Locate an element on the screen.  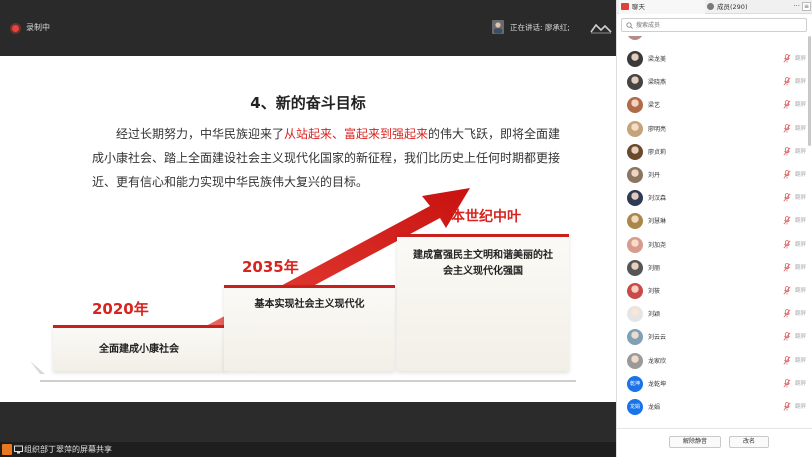
member-row: 梁龙美 翻屏 is located at coordinates (712, 59).